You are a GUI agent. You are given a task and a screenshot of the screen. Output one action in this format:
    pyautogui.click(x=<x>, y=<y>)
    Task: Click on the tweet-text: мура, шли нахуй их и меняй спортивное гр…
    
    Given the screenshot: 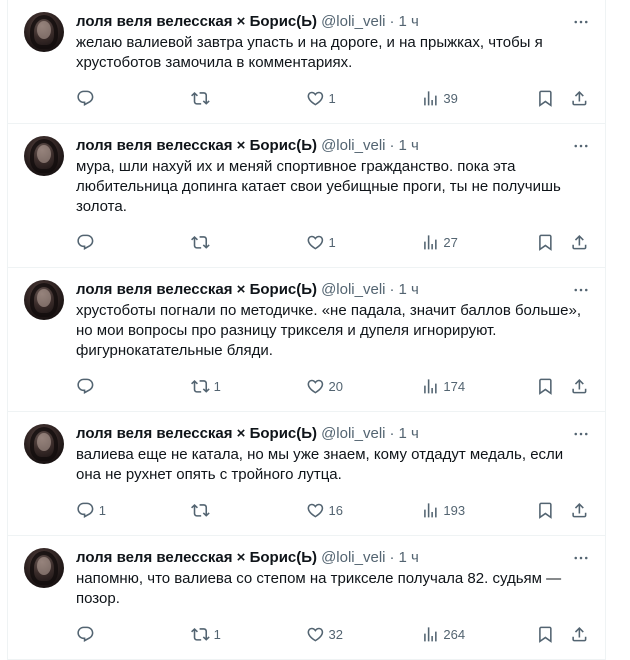 What is the action you would take?
    pyautogui.click(x=320, y=186)
    